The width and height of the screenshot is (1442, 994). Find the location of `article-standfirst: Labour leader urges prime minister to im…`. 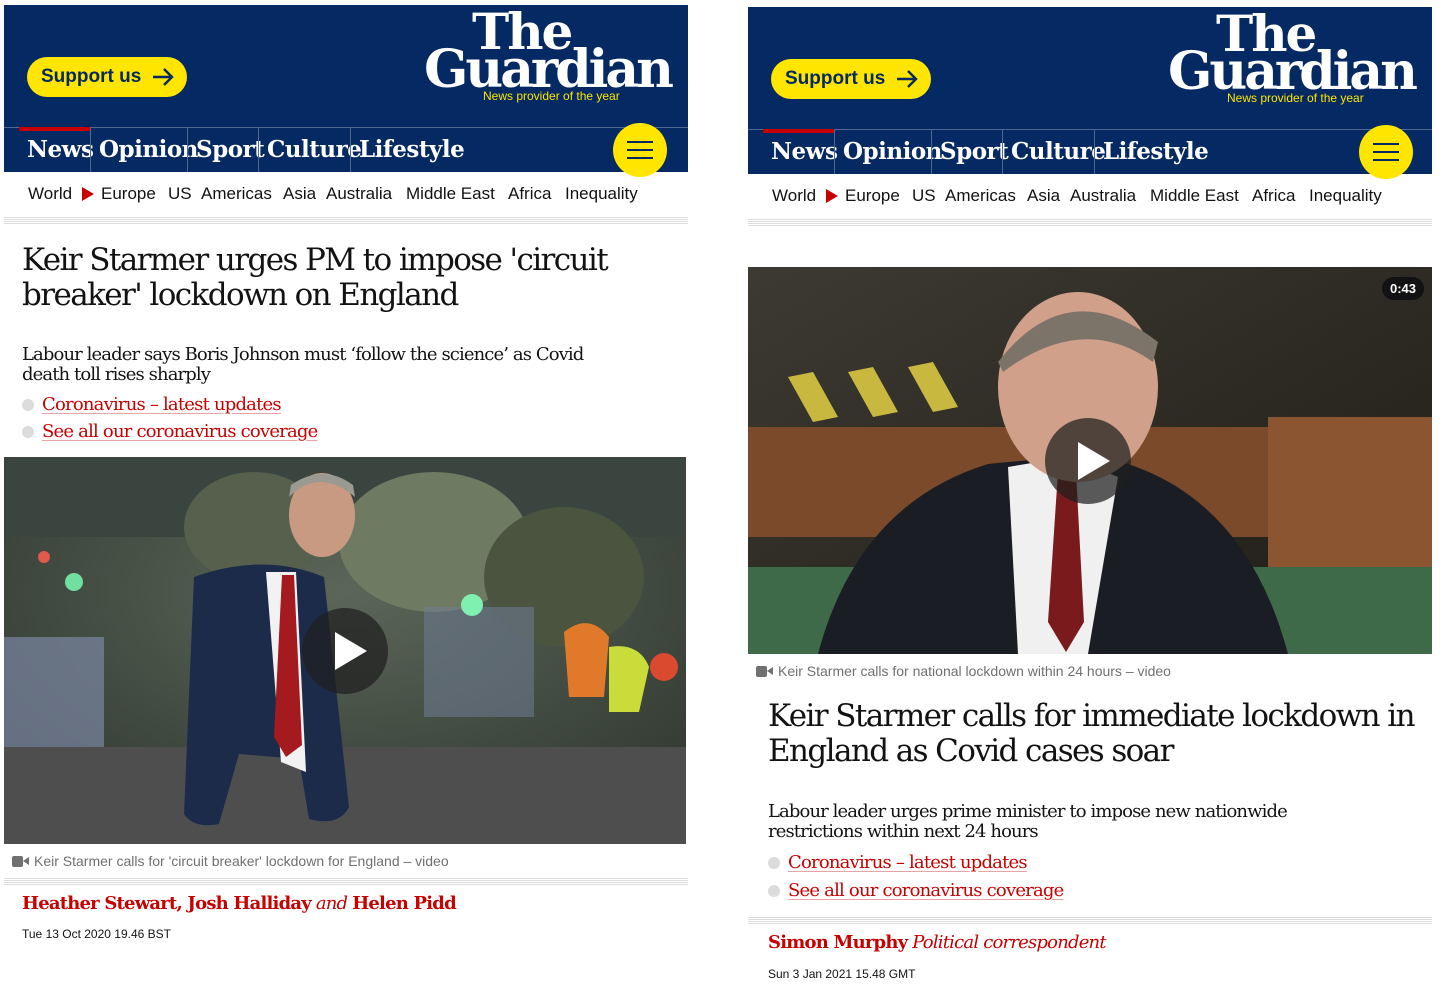

article-standfirst: Labour leader urges prime minister to im… is located at coordinates (1028, 821).